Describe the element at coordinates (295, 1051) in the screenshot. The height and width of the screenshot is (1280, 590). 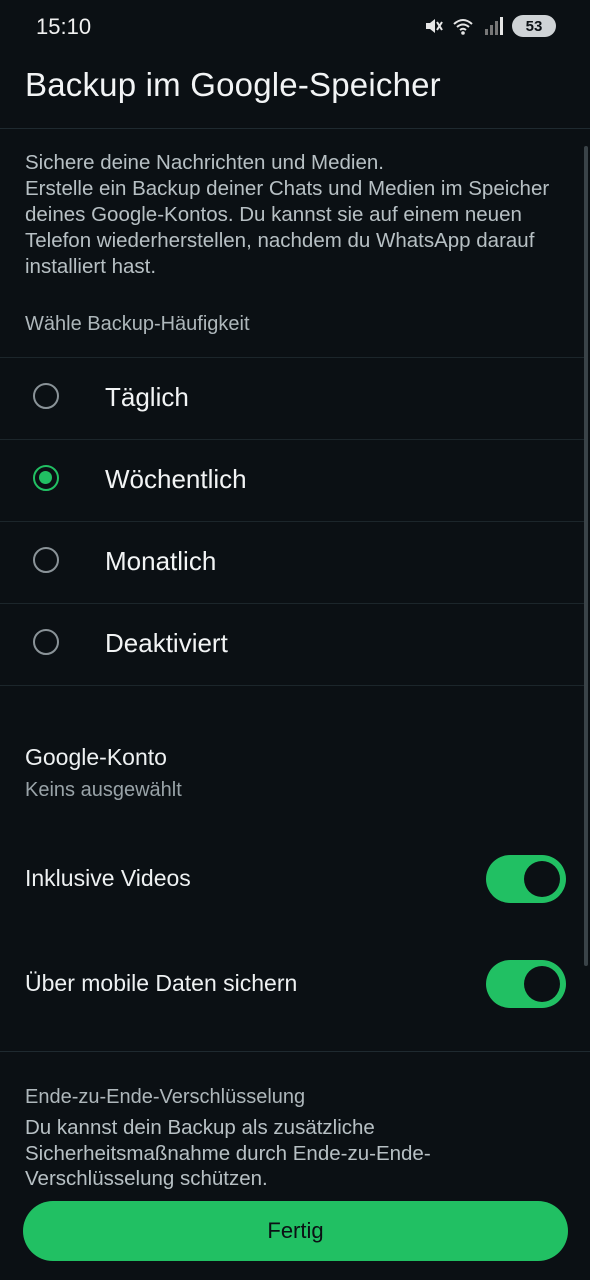
I see `section-divider` at that location.